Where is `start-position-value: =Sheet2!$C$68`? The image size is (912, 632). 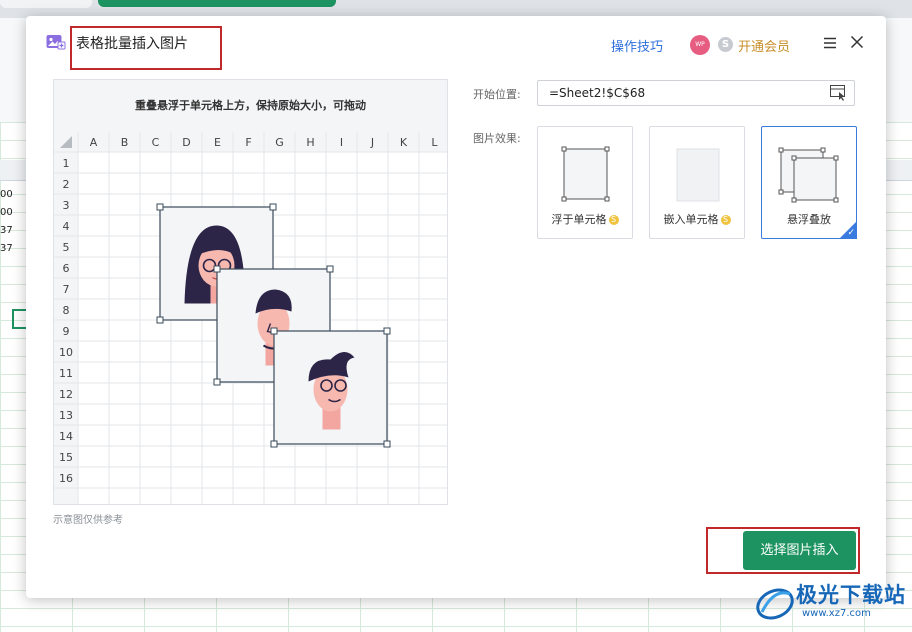
start-position-value: =Sheet2!$C$68 is located at coordinates (597, 93).